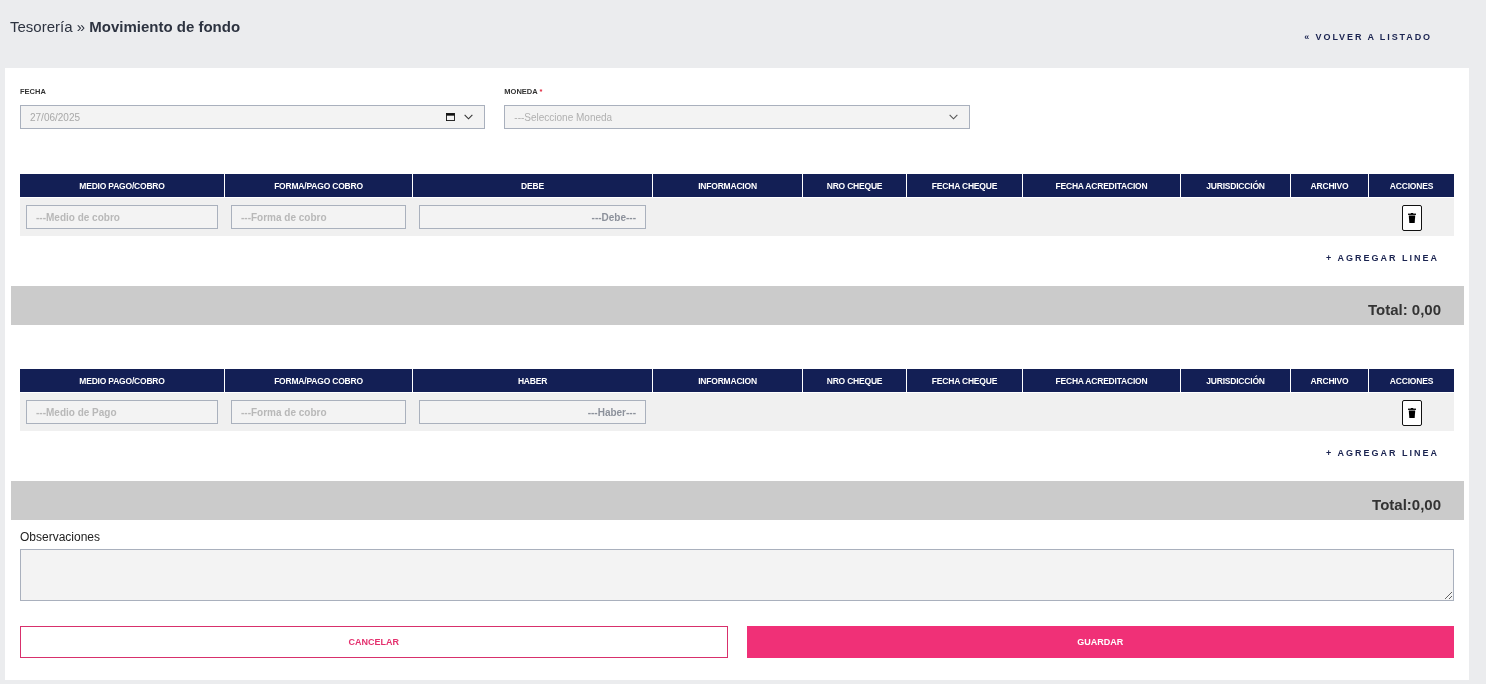 The width and height of the screenshot is (1486, 684). What do you see at coordinates (532, 412) in the screenshot?
I see `amount-field: ---Haber---` at bounding box center [532, 412].